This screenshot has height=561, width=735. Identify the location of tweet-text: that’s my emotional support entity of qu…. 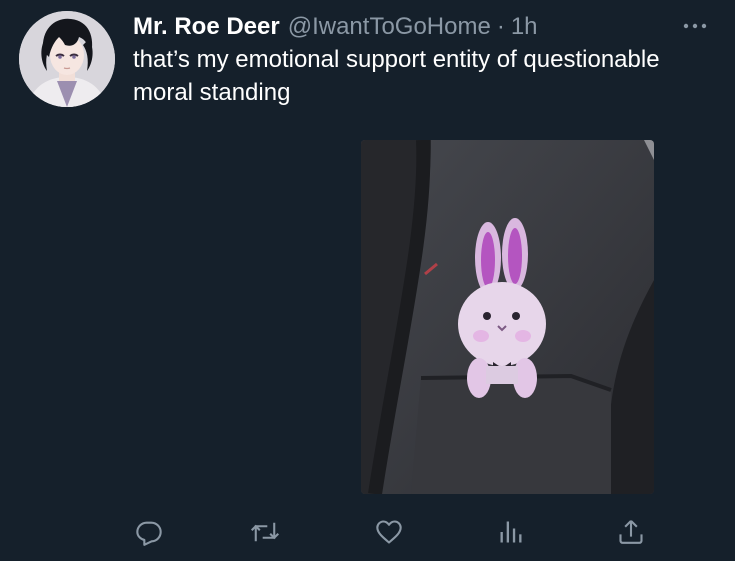
(396, 76).